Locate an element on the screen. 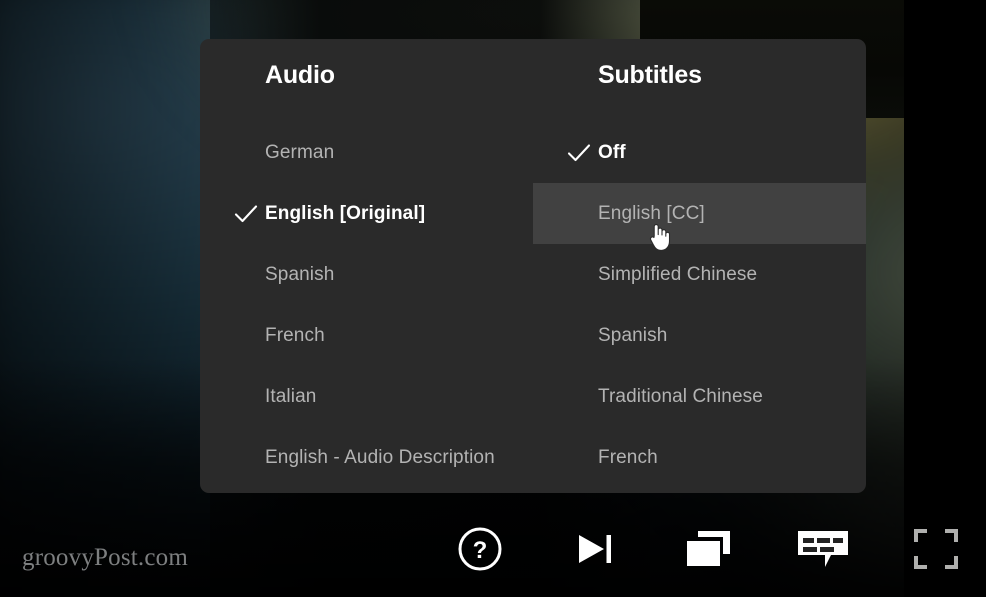  subtitles-option-label: Off is located at coordinates (612, 152).